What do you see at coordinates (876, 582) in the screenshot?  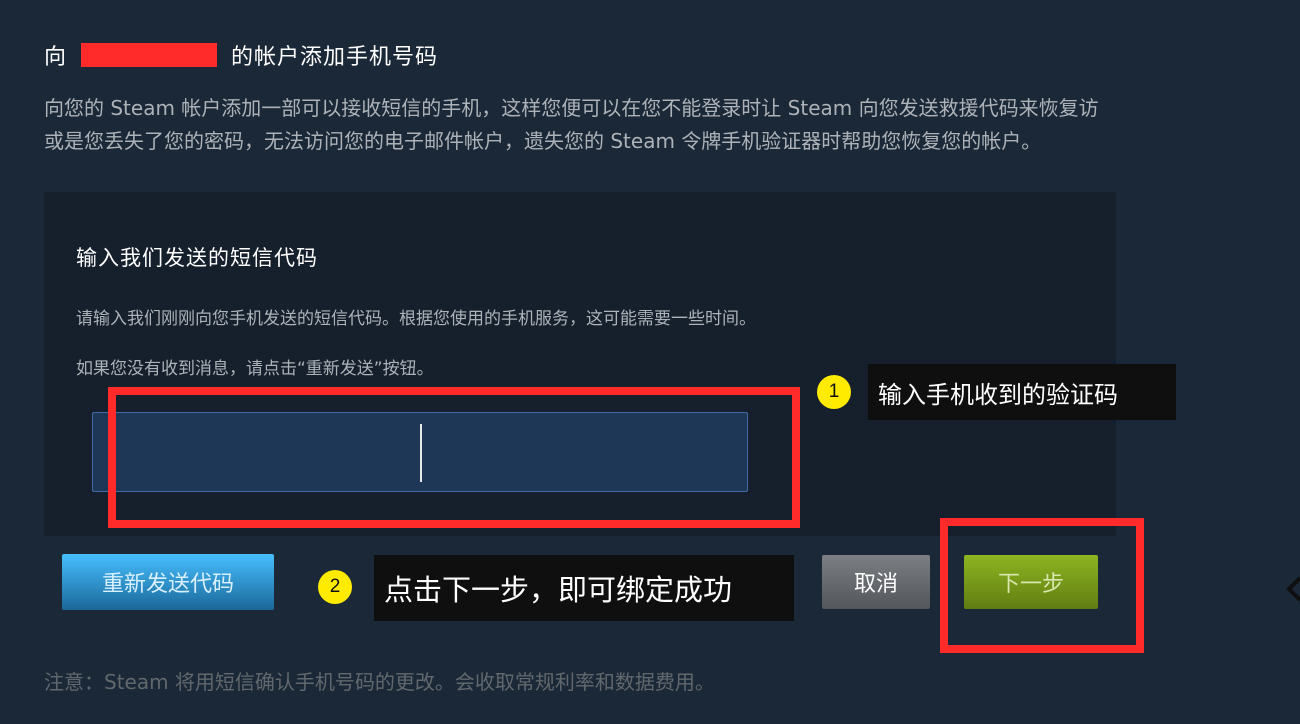 I see `cancel-button: 取消` at bounding box center [876, 582].